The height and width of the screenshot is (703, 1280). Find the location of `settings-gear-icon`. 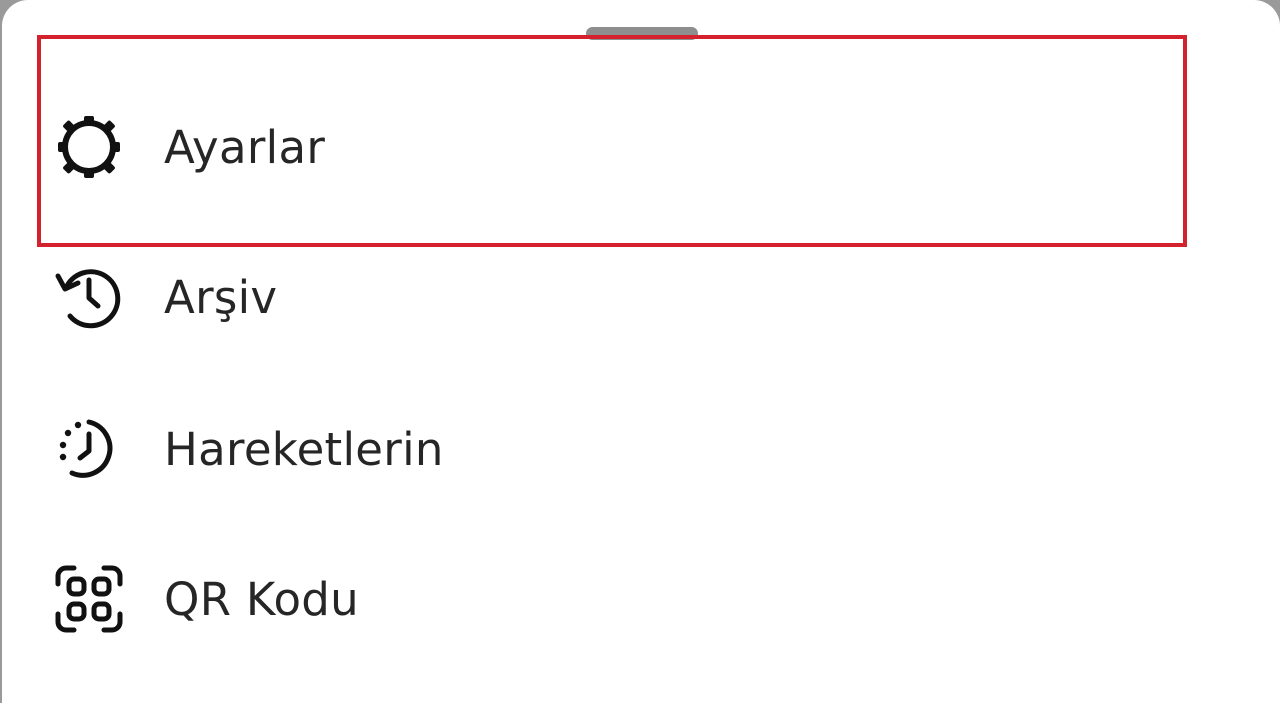

settings-gear-icon is located at coordinates (89, 147).